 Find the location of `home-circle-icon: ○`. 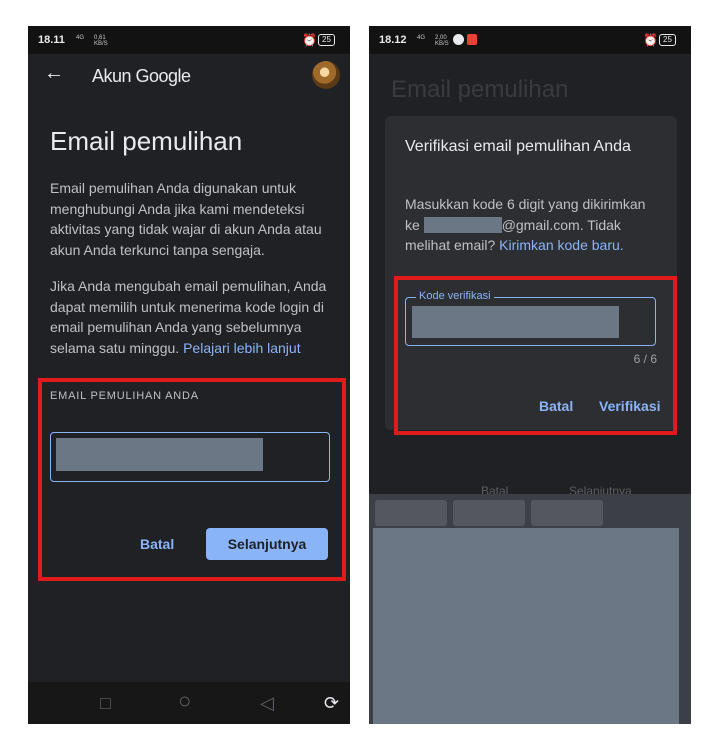

home-circle-icon: ○ is located at coordinates (184, 701).